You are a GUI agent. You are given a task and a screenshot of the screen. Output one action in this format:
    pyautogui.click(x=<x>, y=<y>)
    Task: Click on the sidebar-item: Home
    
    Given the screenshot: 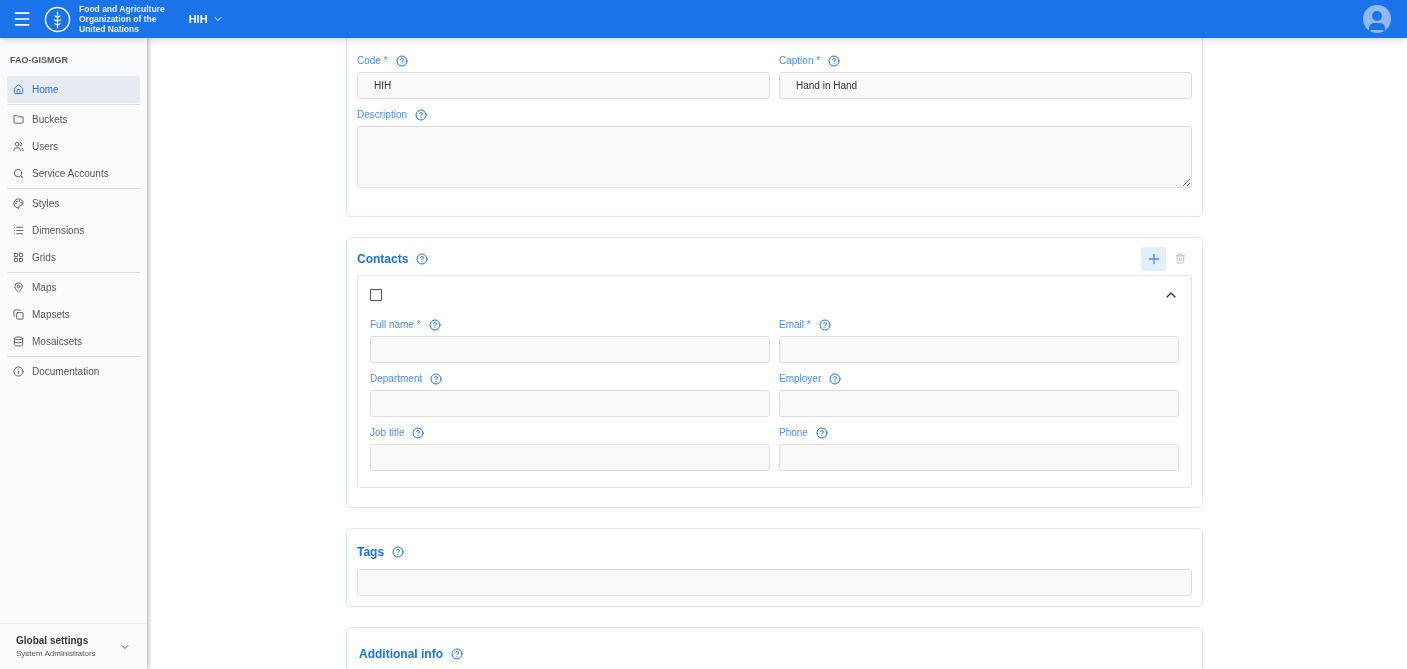 What is the action you would take?
    pyautogui.click(x=73, y=89)
    